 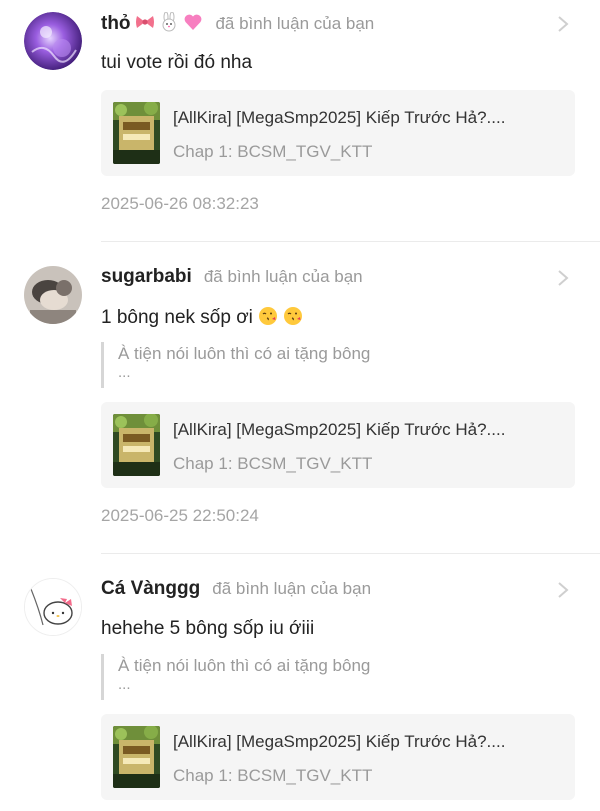 I want to click on notification-header: Cá Vànggg đã bình luận của bạn, so click(x=236, y=591).